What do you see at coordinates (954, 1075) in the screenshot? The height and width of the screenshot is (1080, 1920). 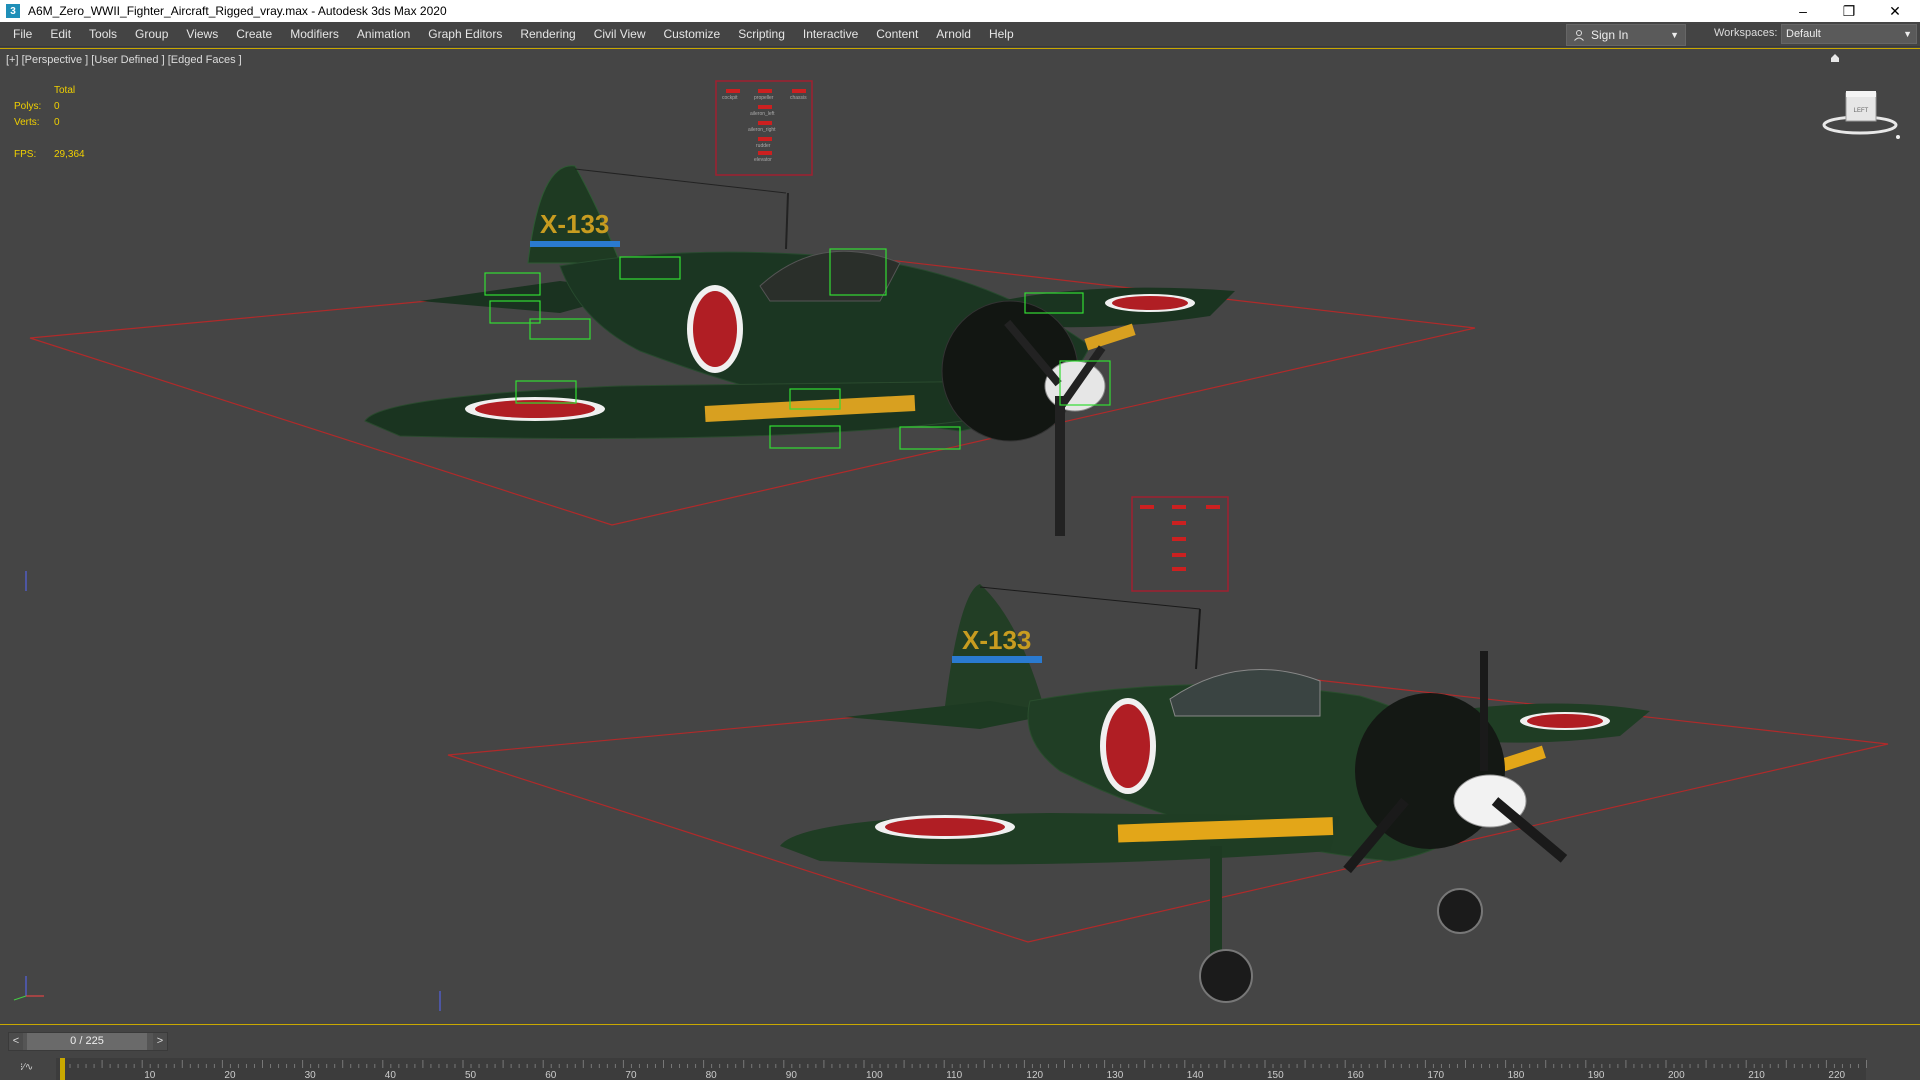 I see `ruler-tick-label: 110` at bounding box center [954, 1075].